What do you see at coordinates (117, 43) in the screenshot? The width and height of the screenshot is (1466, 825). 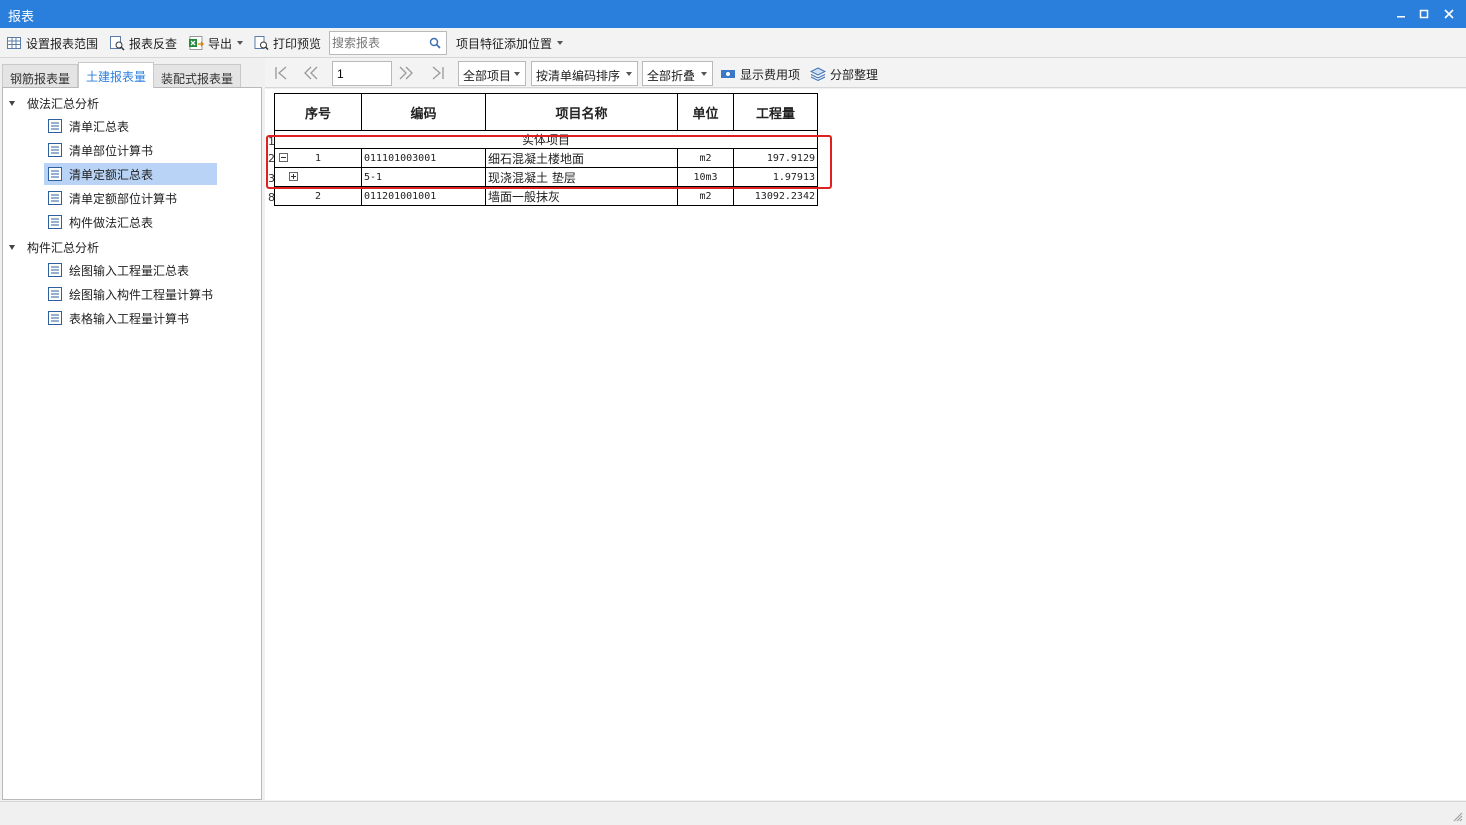 I see `magnifier-table-icon` at bounding box center [117, 43].